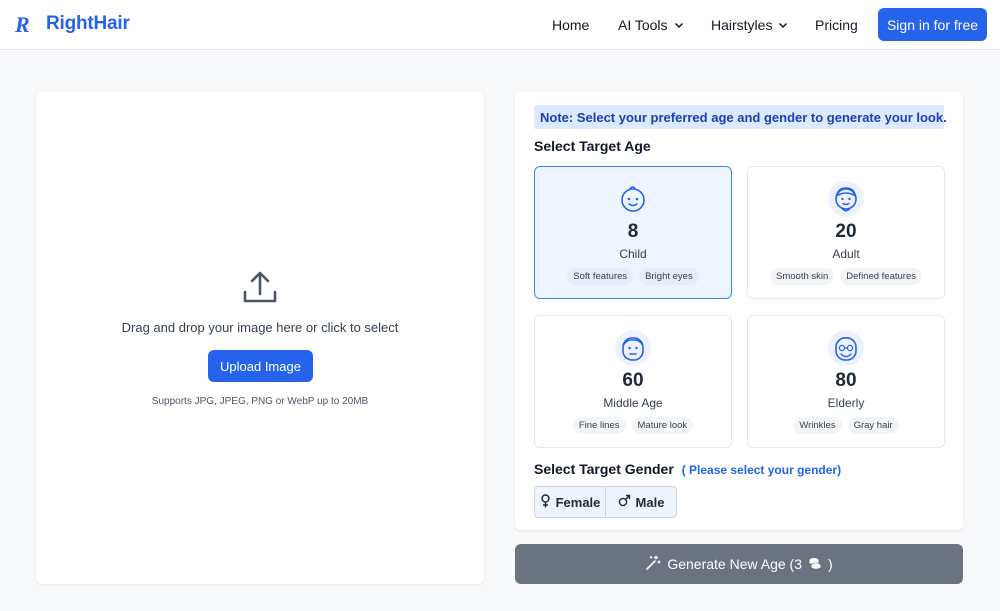 The width and height of the screenshot is (1000, 611). What do you see at coordinates (761, 470) in the screenshot?
I see `gender-hint: ( Please select your gender)` at bounding box center [761, 470].